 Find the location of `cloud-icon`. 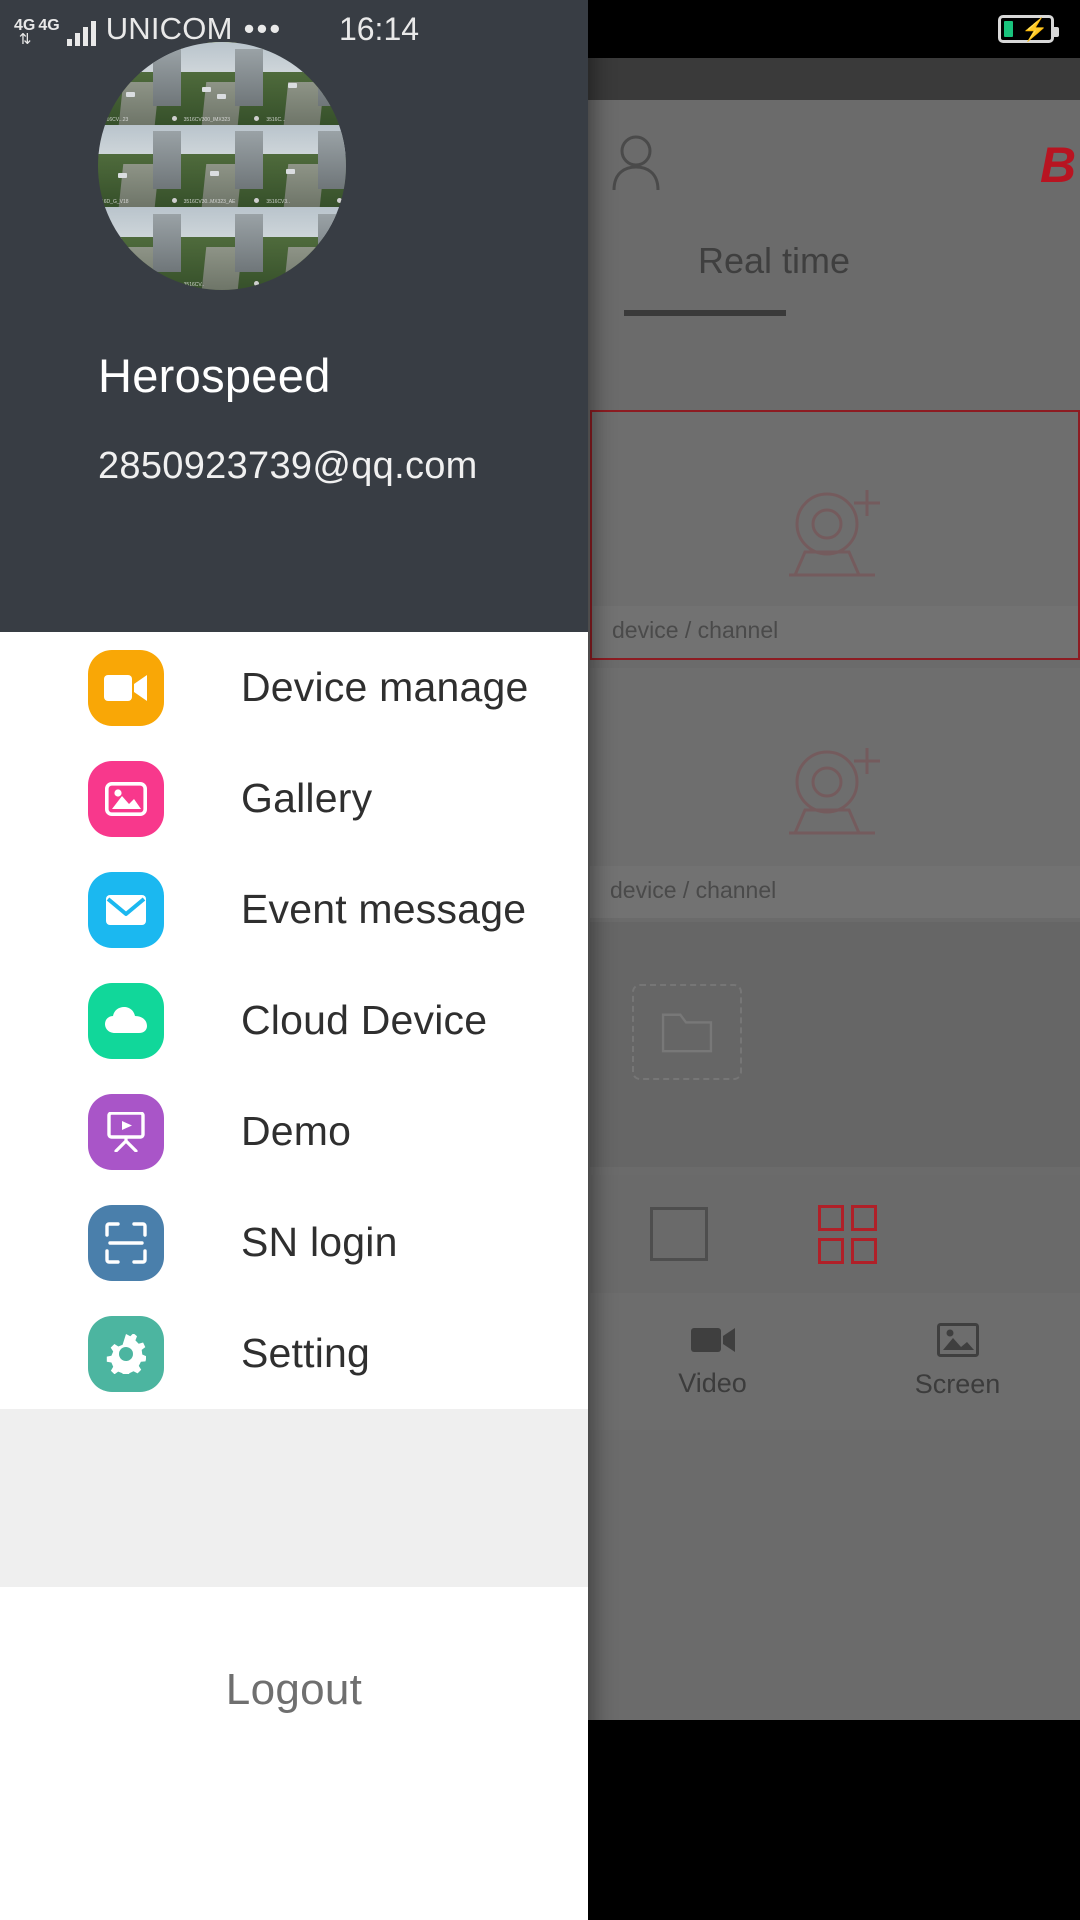

cloud-icon is located at coordinates (126, 1020).